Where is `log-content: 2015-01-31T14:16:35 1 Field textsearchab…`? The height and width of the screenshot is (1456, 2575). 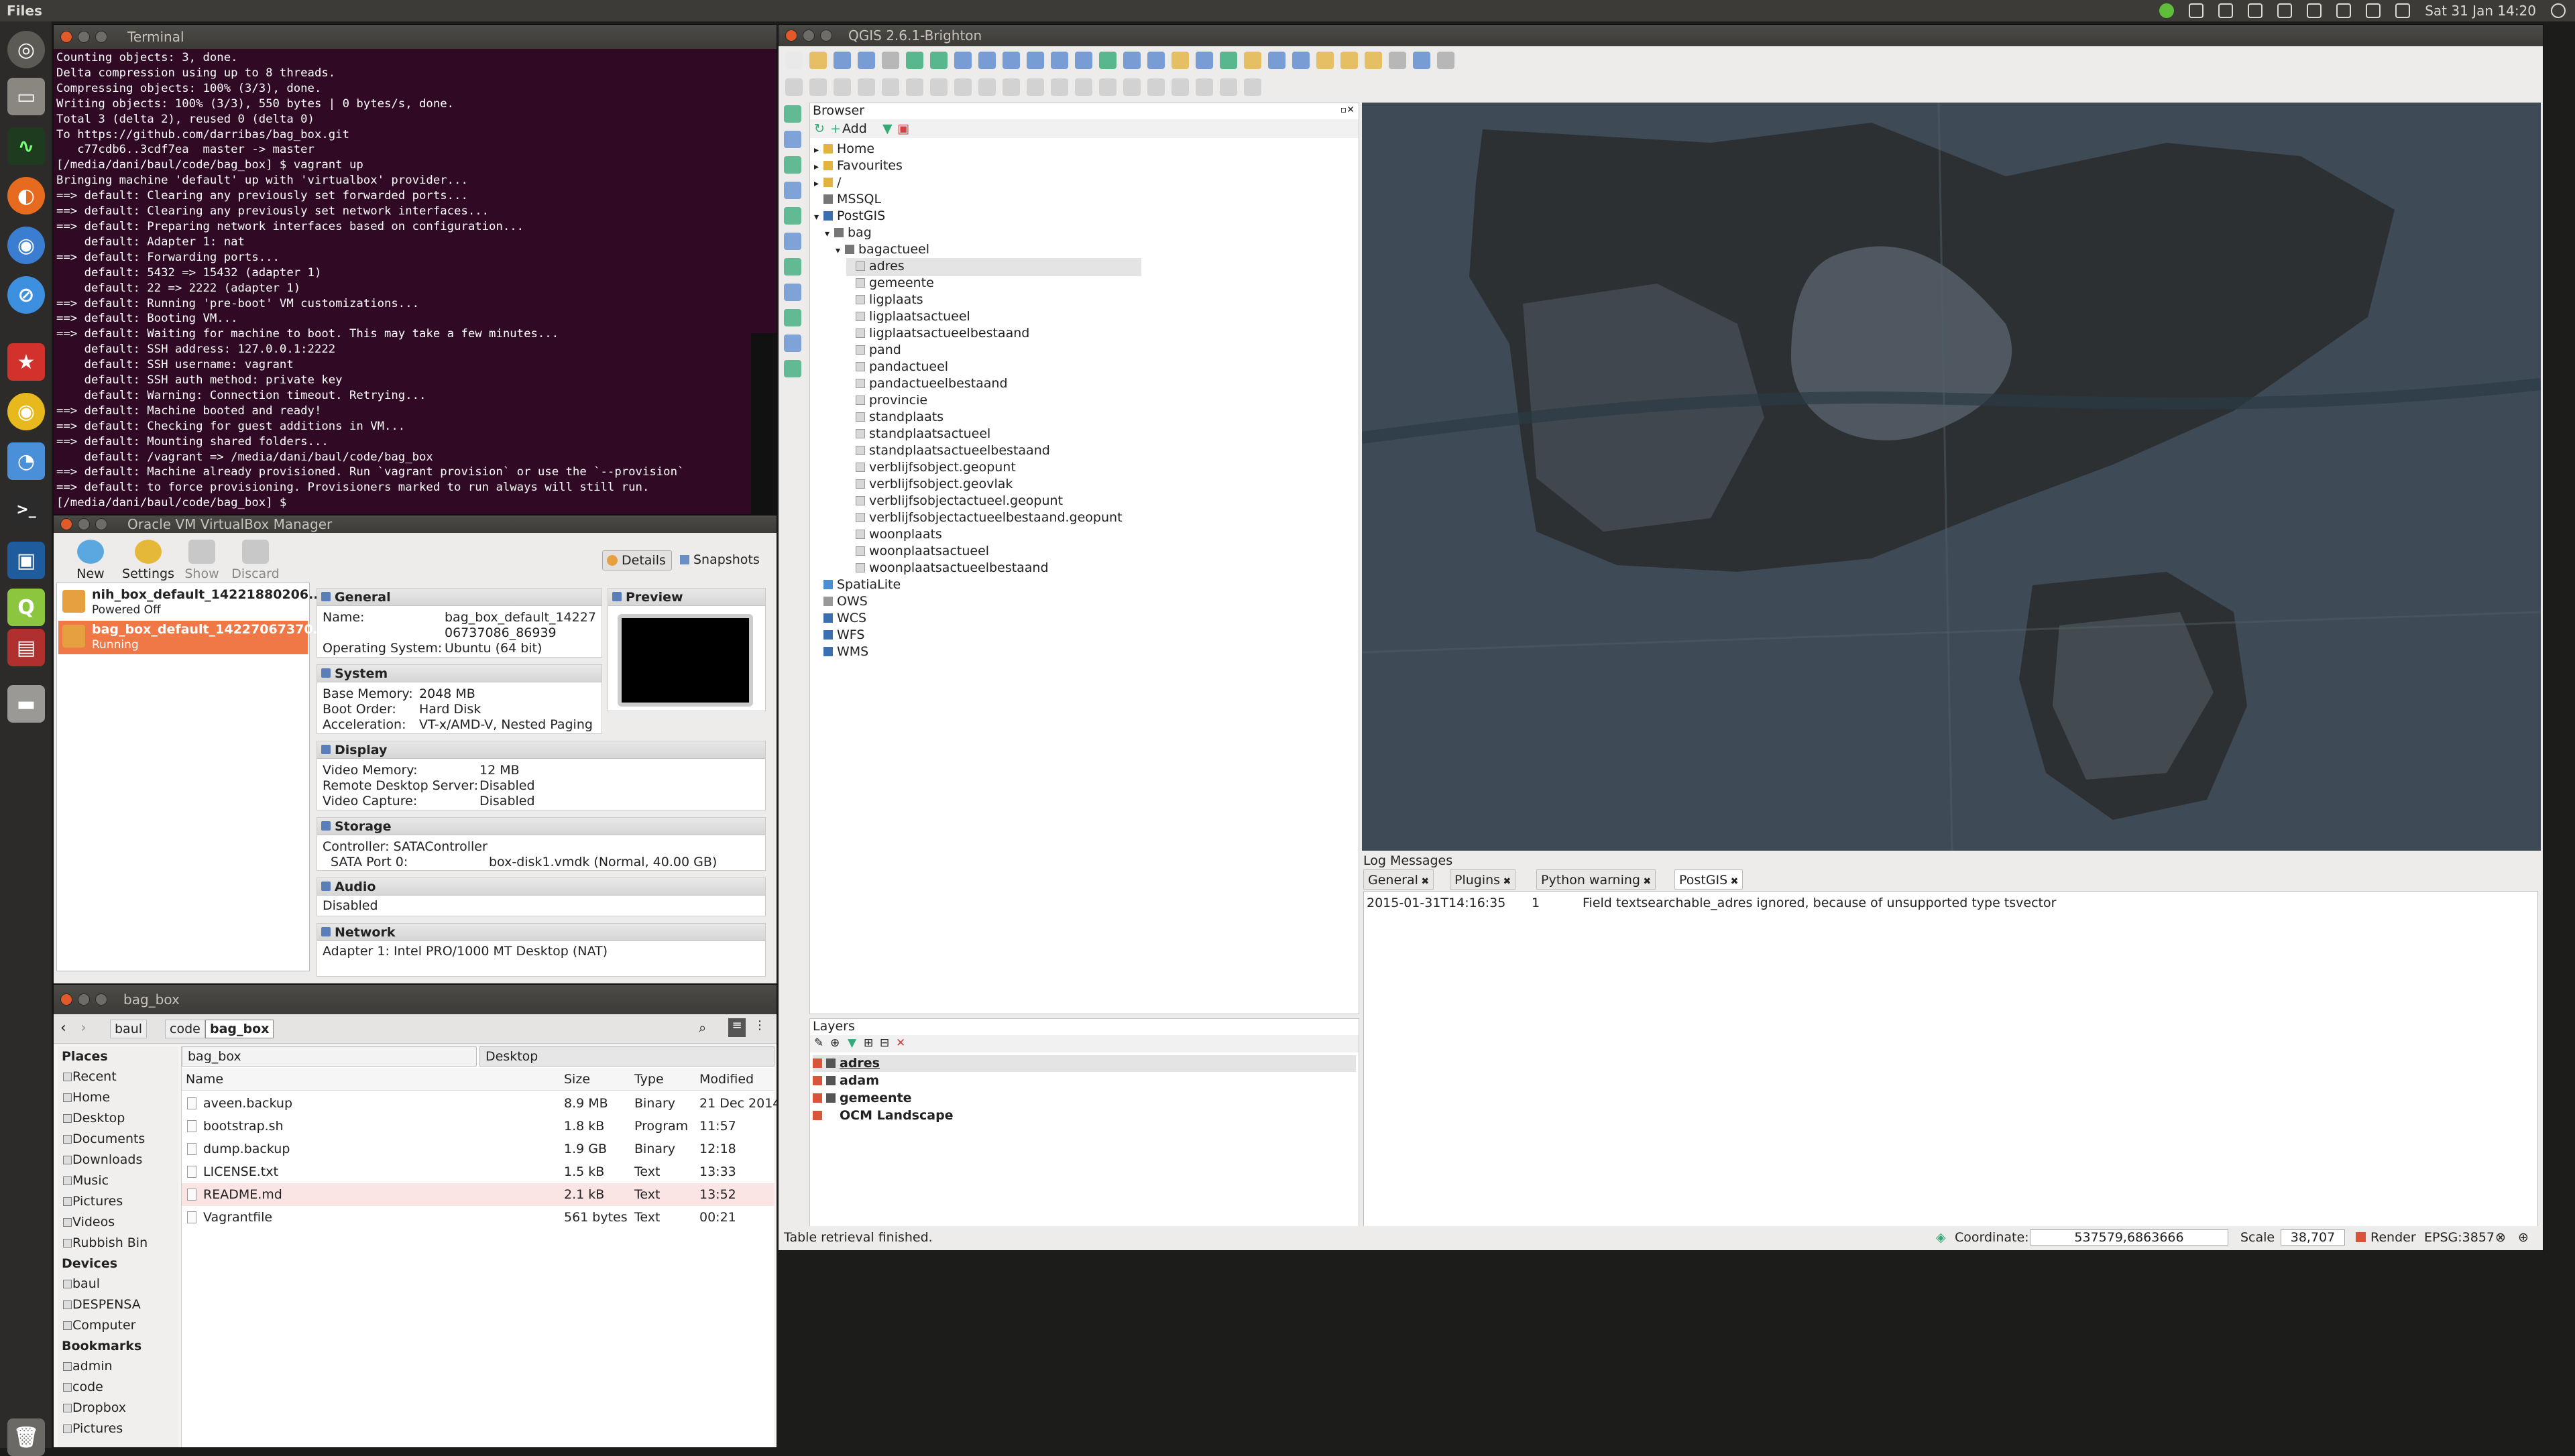 log-content: 2015-01-31T14:16:35 1 Field textsearchab… is located at coordinates (1950, 1068).